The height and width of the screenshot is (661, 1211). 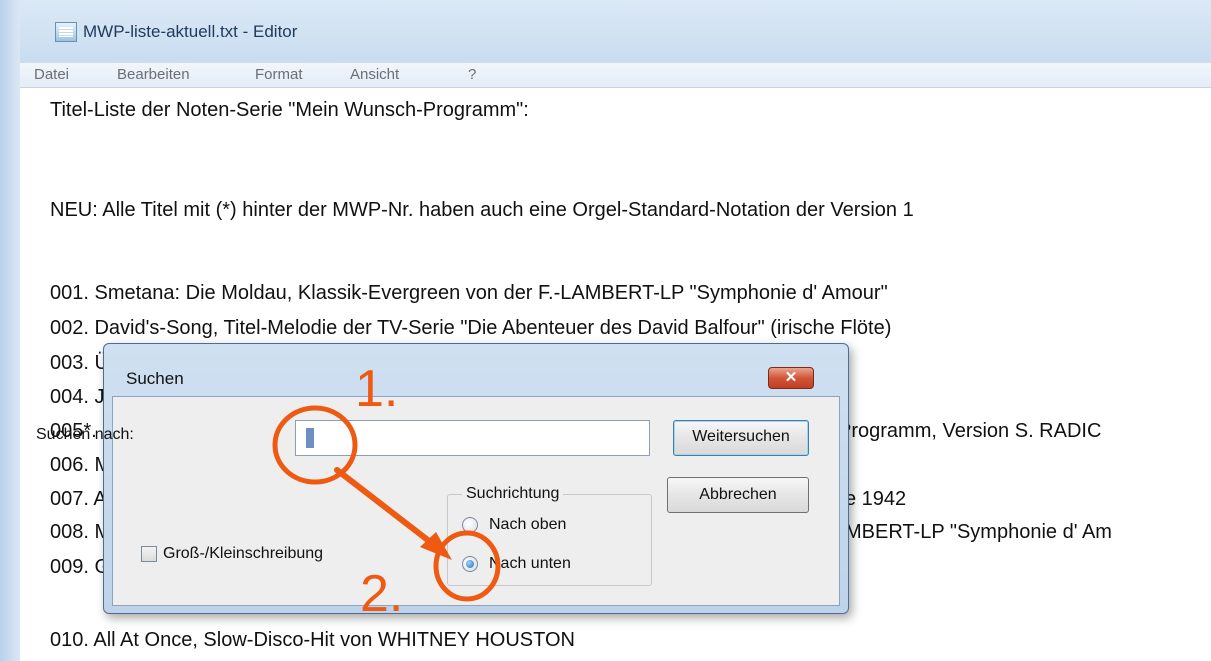 I want to click on window-title: MWP-liste-aktuell.txt - Editor, so click(x=190, y=31).